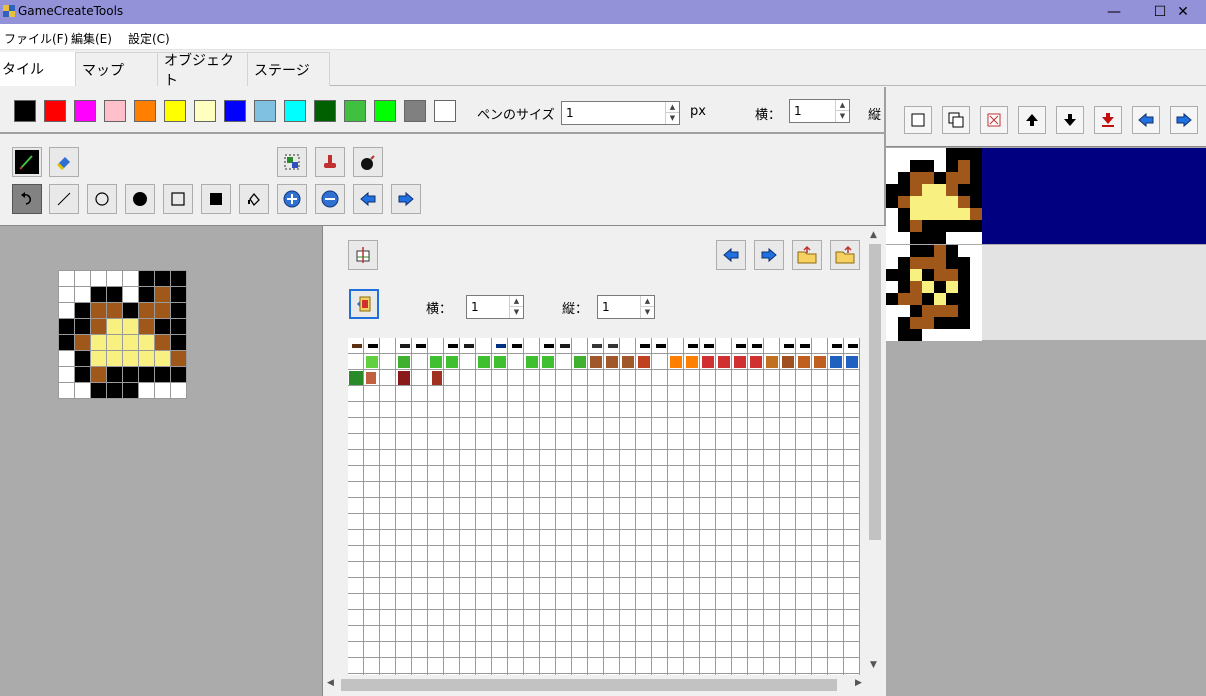  I want to click on tile-list-item, so click(1046, 292).